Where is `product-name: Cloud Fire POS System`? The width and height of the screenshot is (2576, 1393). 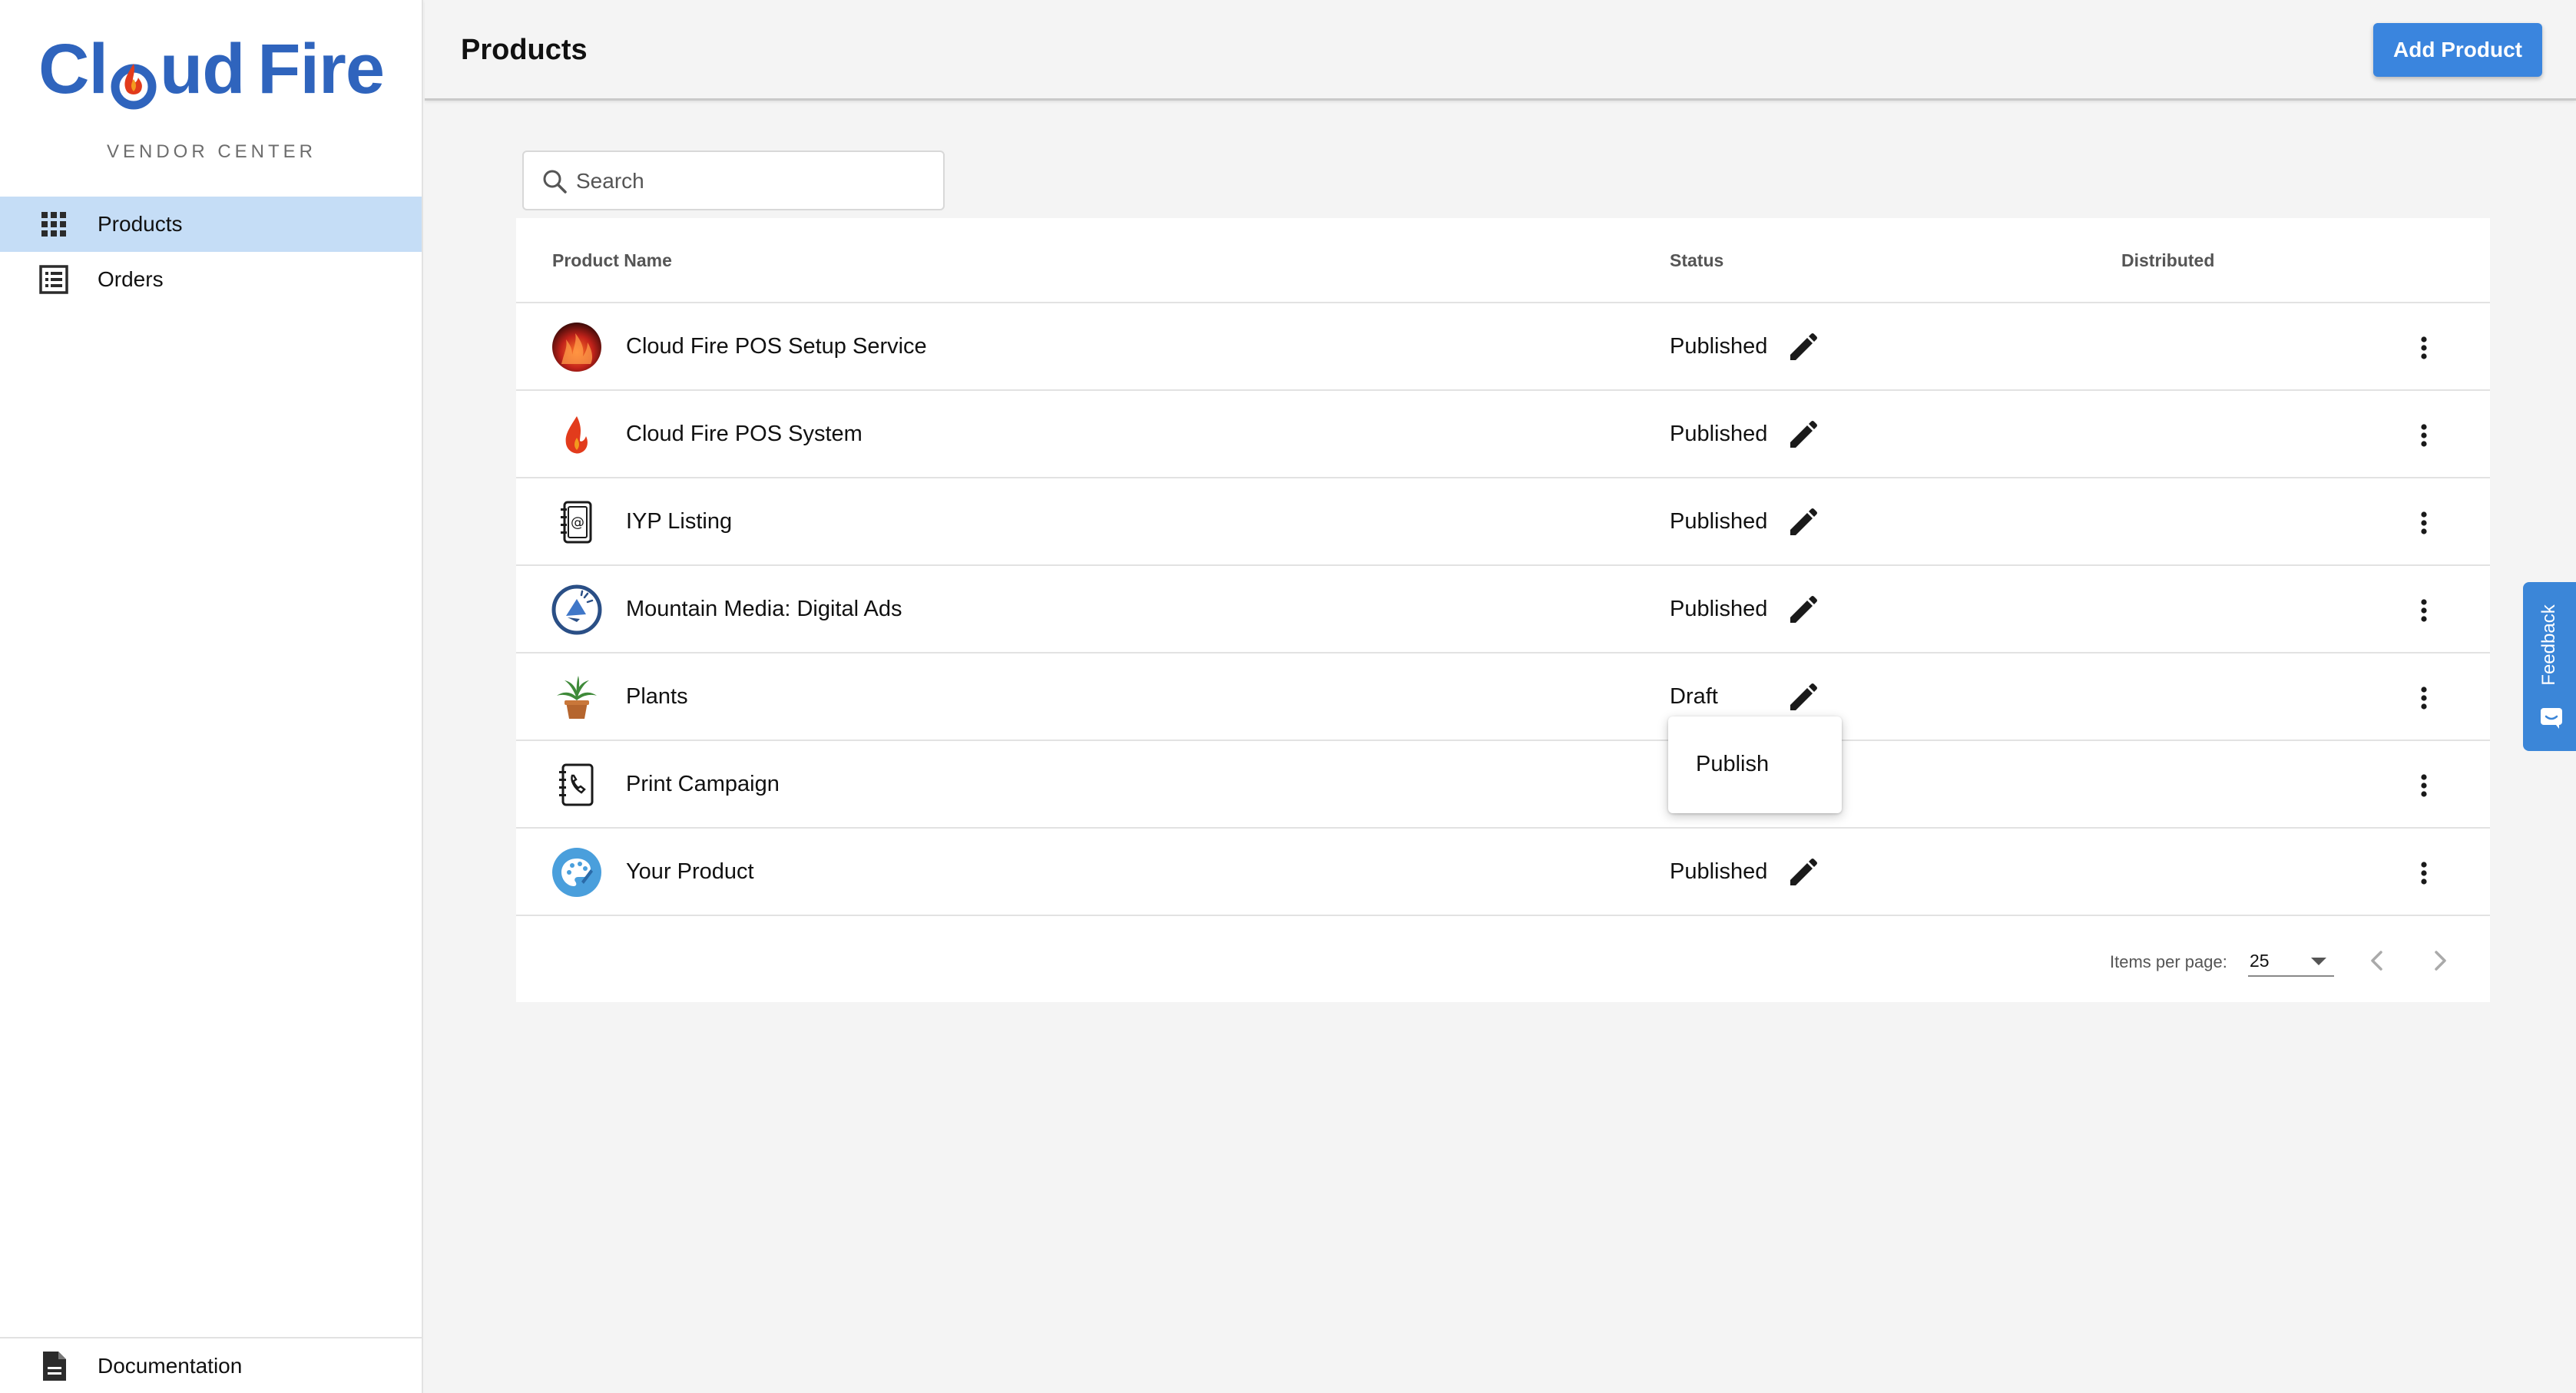 product-name: Cloud Fire POS System is located at coordinates (744, 434).